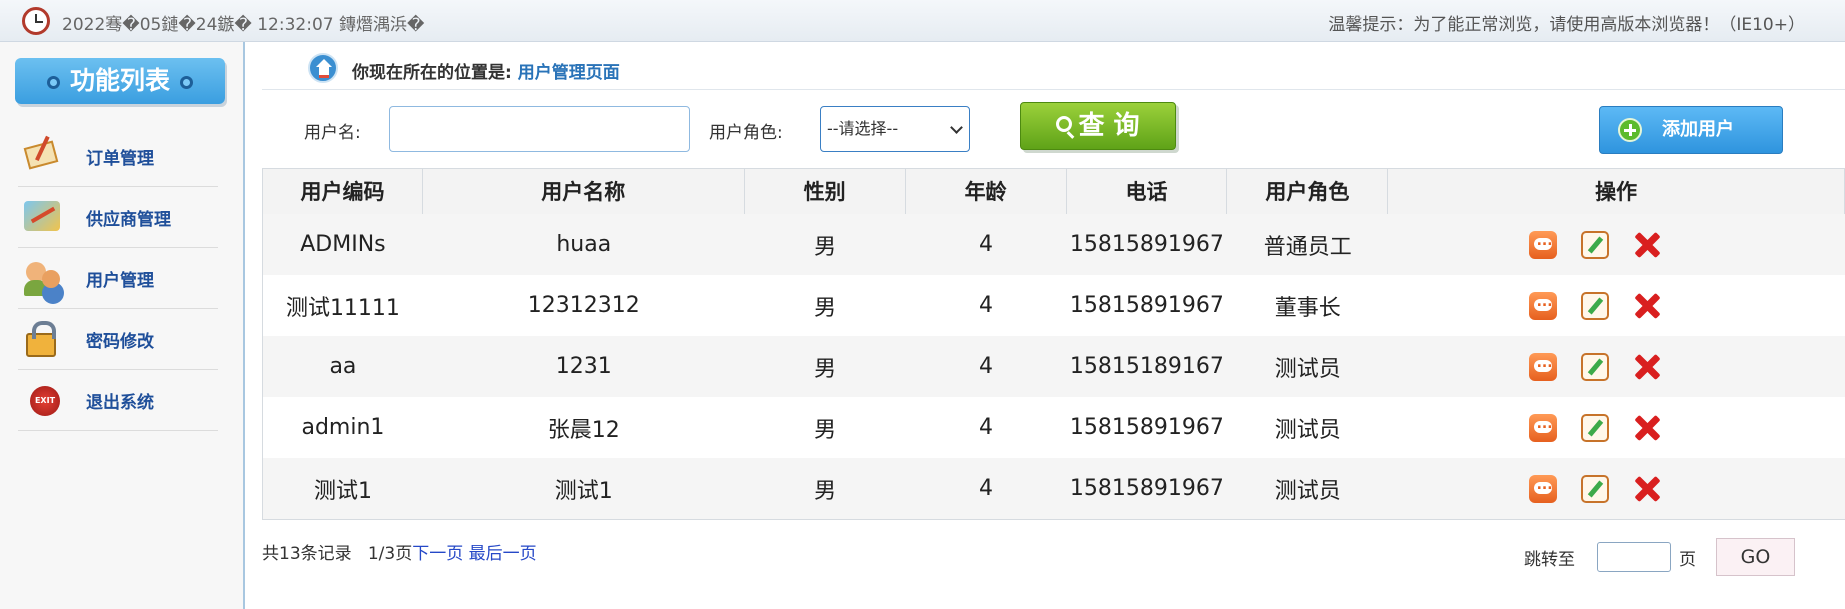 The image size is (1845, 609). Describe the element at coordinates (1549, 559) in the screenshot. I see `jump-label: 跳转至` at that location.